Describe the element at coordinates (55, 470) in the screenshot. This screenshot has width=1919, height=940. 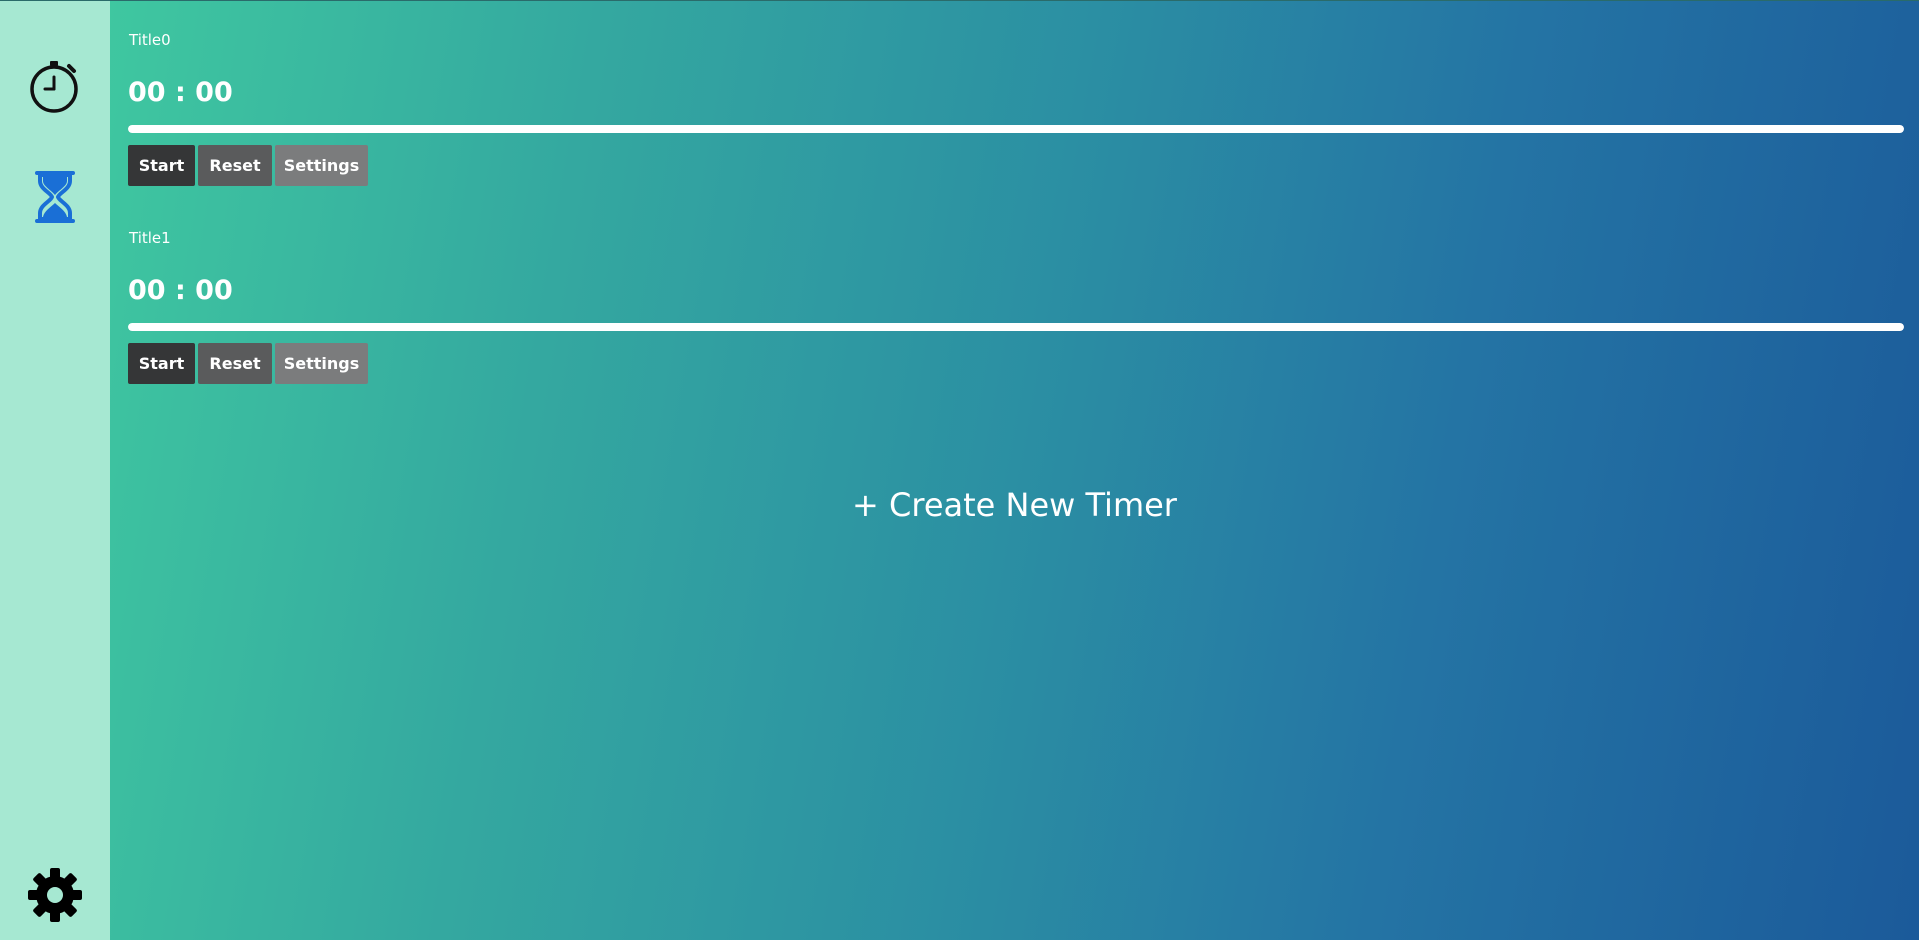
I see `sidebar` at that location.